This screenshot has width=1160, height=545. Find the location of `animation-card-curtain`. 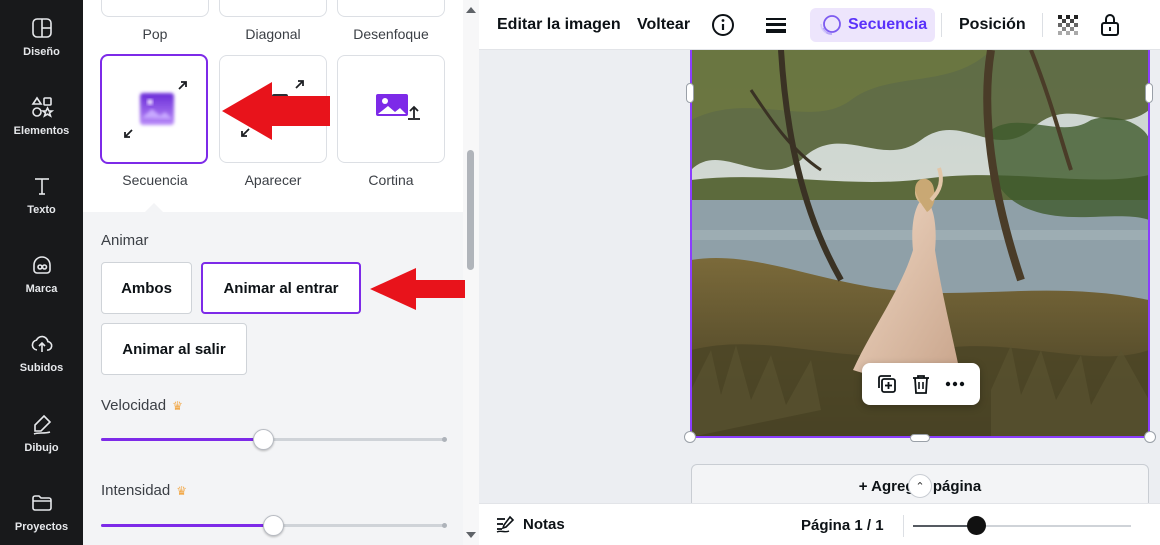

animation-card-curtain is located at coordinates (391, 109).